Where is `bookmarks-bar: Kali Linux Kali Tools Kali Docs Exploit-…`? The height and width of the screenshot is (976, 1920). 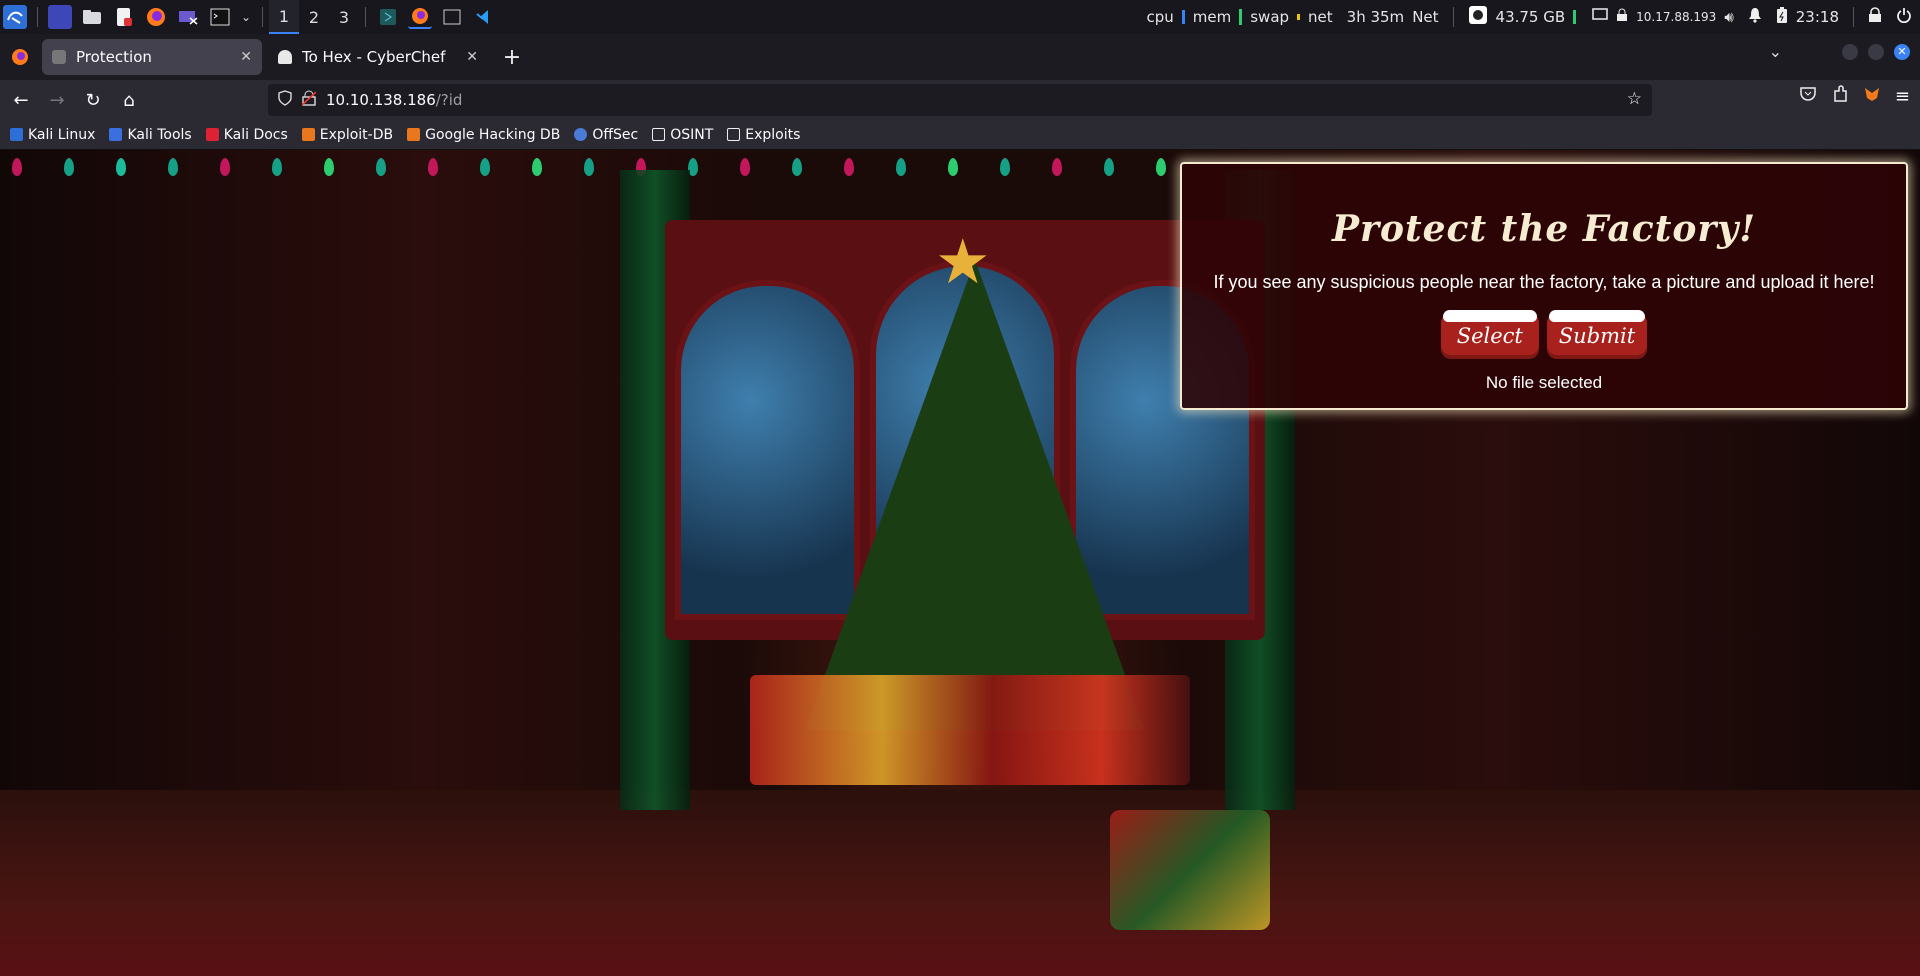
bookmarks-bar: Kali Linux Kali Tools Kali Docs Exploit-… is located at coordinates (960, 135).